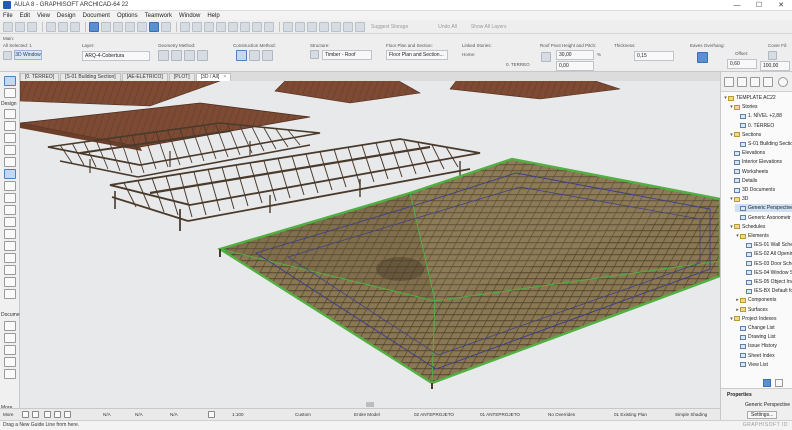  What do you see at coordinates (213, 77) in the screenshot?
I see `tab-3d-all: [3D / All] ×` at bounding box center [213, 77].